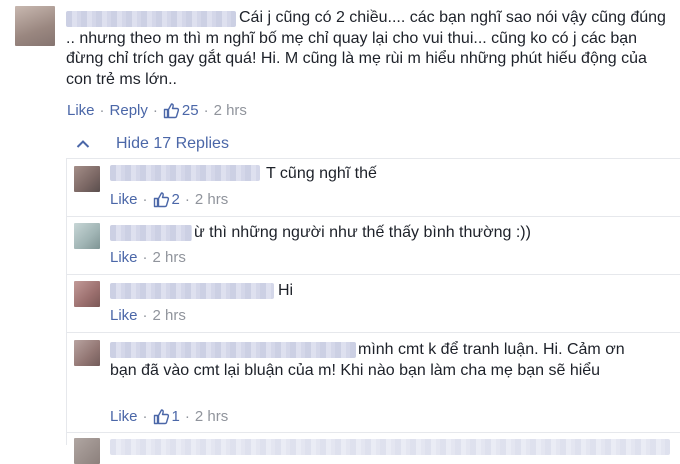 The image size is (680, 464). Describe the element at coordinates (157, 110) in the screenshot. I see `comment-actions: Like · Reply · 25 · 2 hrs` at that location.